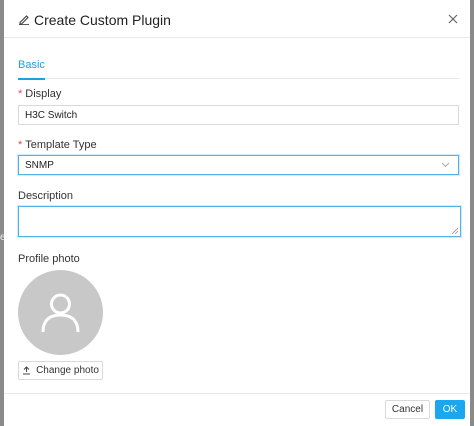  What do you see at coordinates (238, 115) in the screenshot?
I see `display-input: H3C Switch` at bounding box center [238, 115].